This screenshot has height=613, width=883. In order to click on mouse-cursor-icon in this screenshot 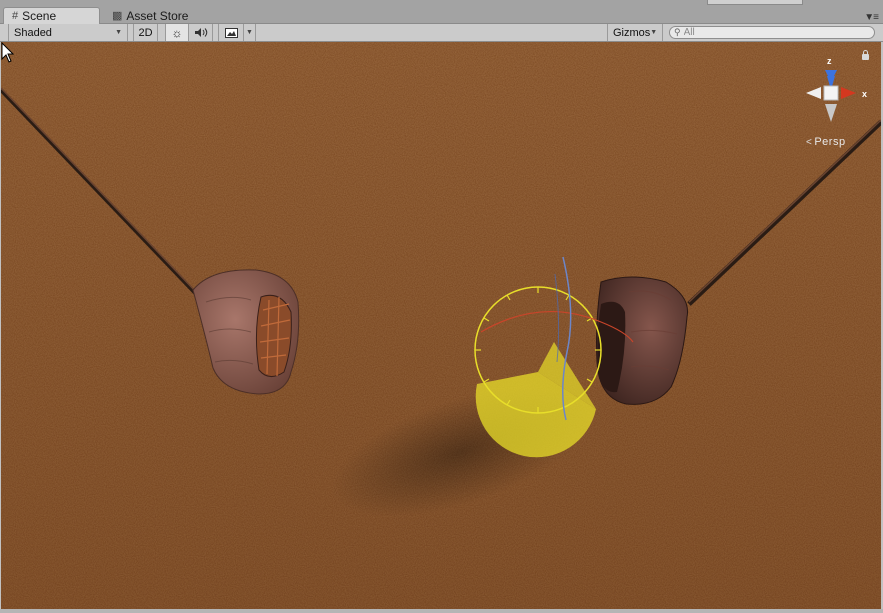, I will do `click(8, 52)`.